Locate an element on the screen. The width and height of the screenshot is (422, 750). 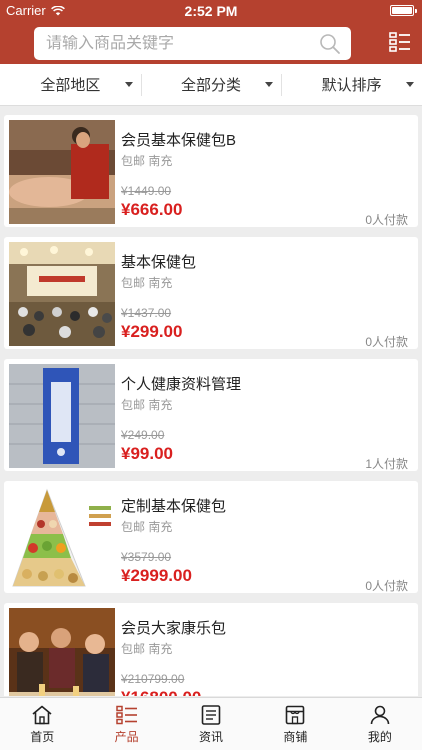
product-image-dinner-party is located at coordinates (62, 652).